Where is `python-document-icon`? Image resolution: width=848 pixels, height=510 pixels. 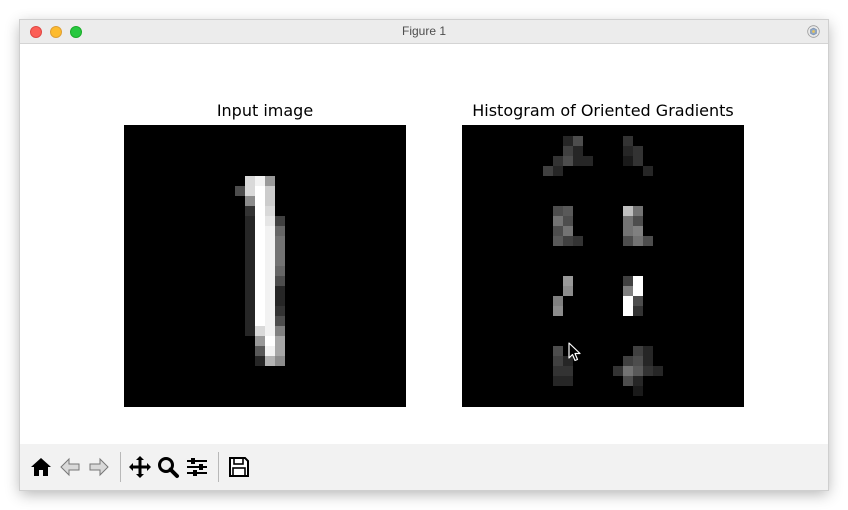 python-document-icon is located at coordinates (813, 31).